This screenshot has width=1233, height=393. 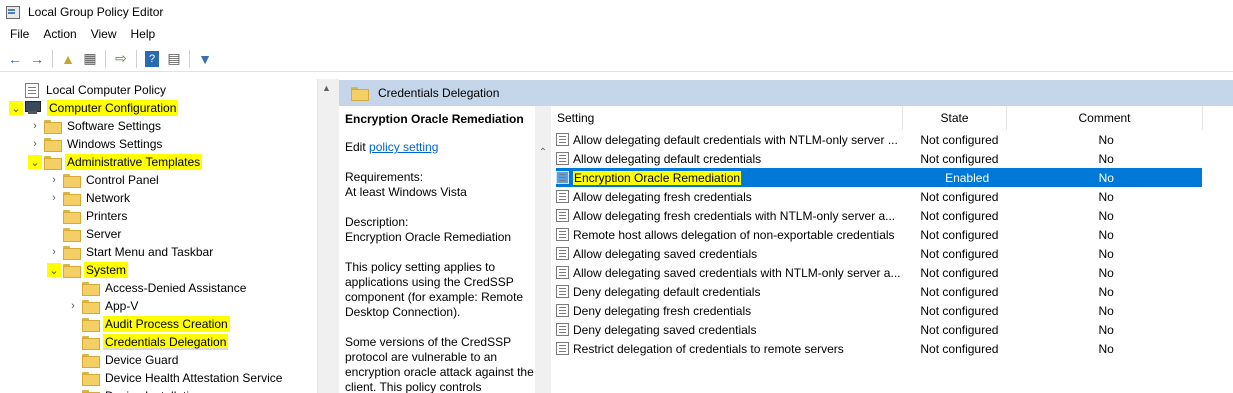 I want to click on setting-name: Encryption Oracle Remediation, so click(x=657, y=177).